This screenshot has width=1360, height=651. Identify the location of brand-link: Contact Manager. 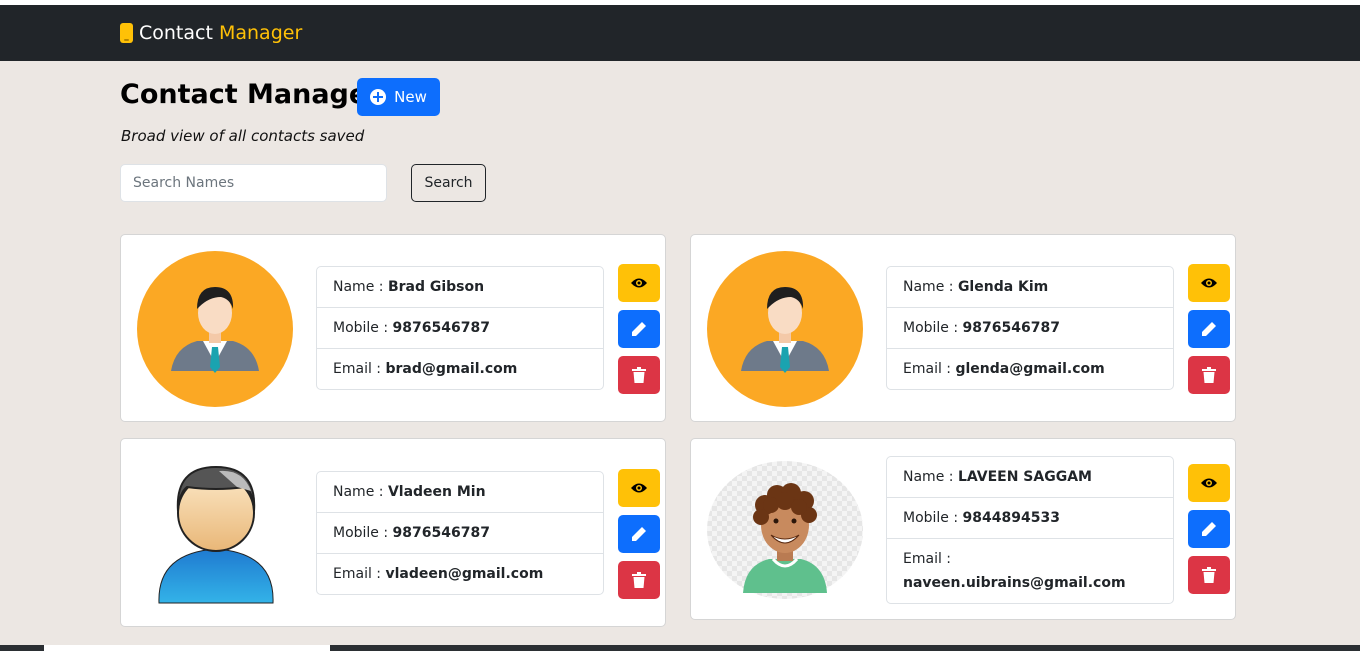
(211, 33).